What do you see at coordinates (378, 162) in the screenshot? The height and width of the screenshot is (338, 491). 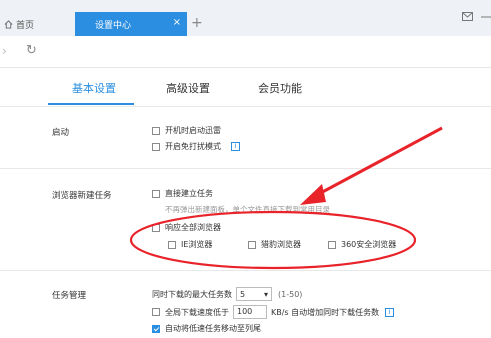 I see `annotation-arrow-shaft` at bounding box center [378, 162].